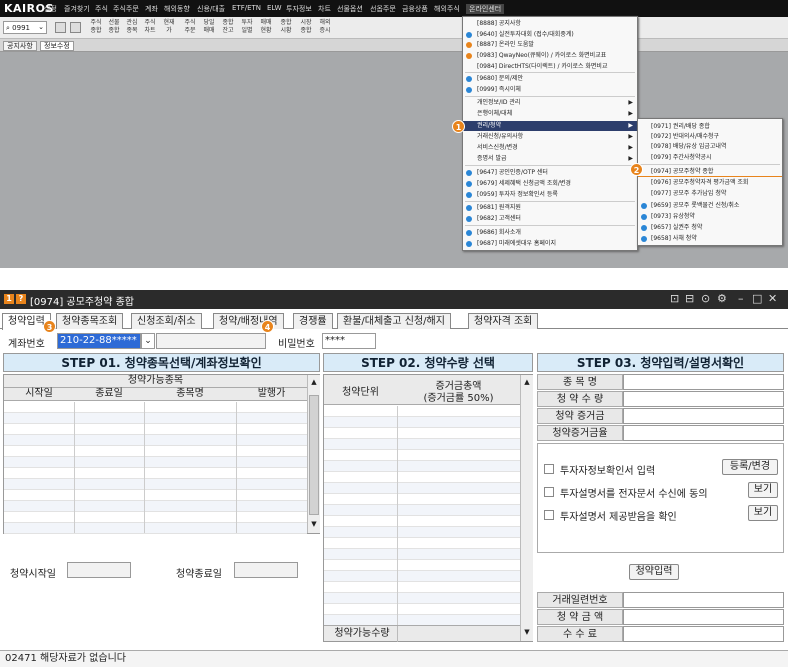  I want to click on dropdown-item: 거래신청/유의사항 ▶, so click(550, 137).